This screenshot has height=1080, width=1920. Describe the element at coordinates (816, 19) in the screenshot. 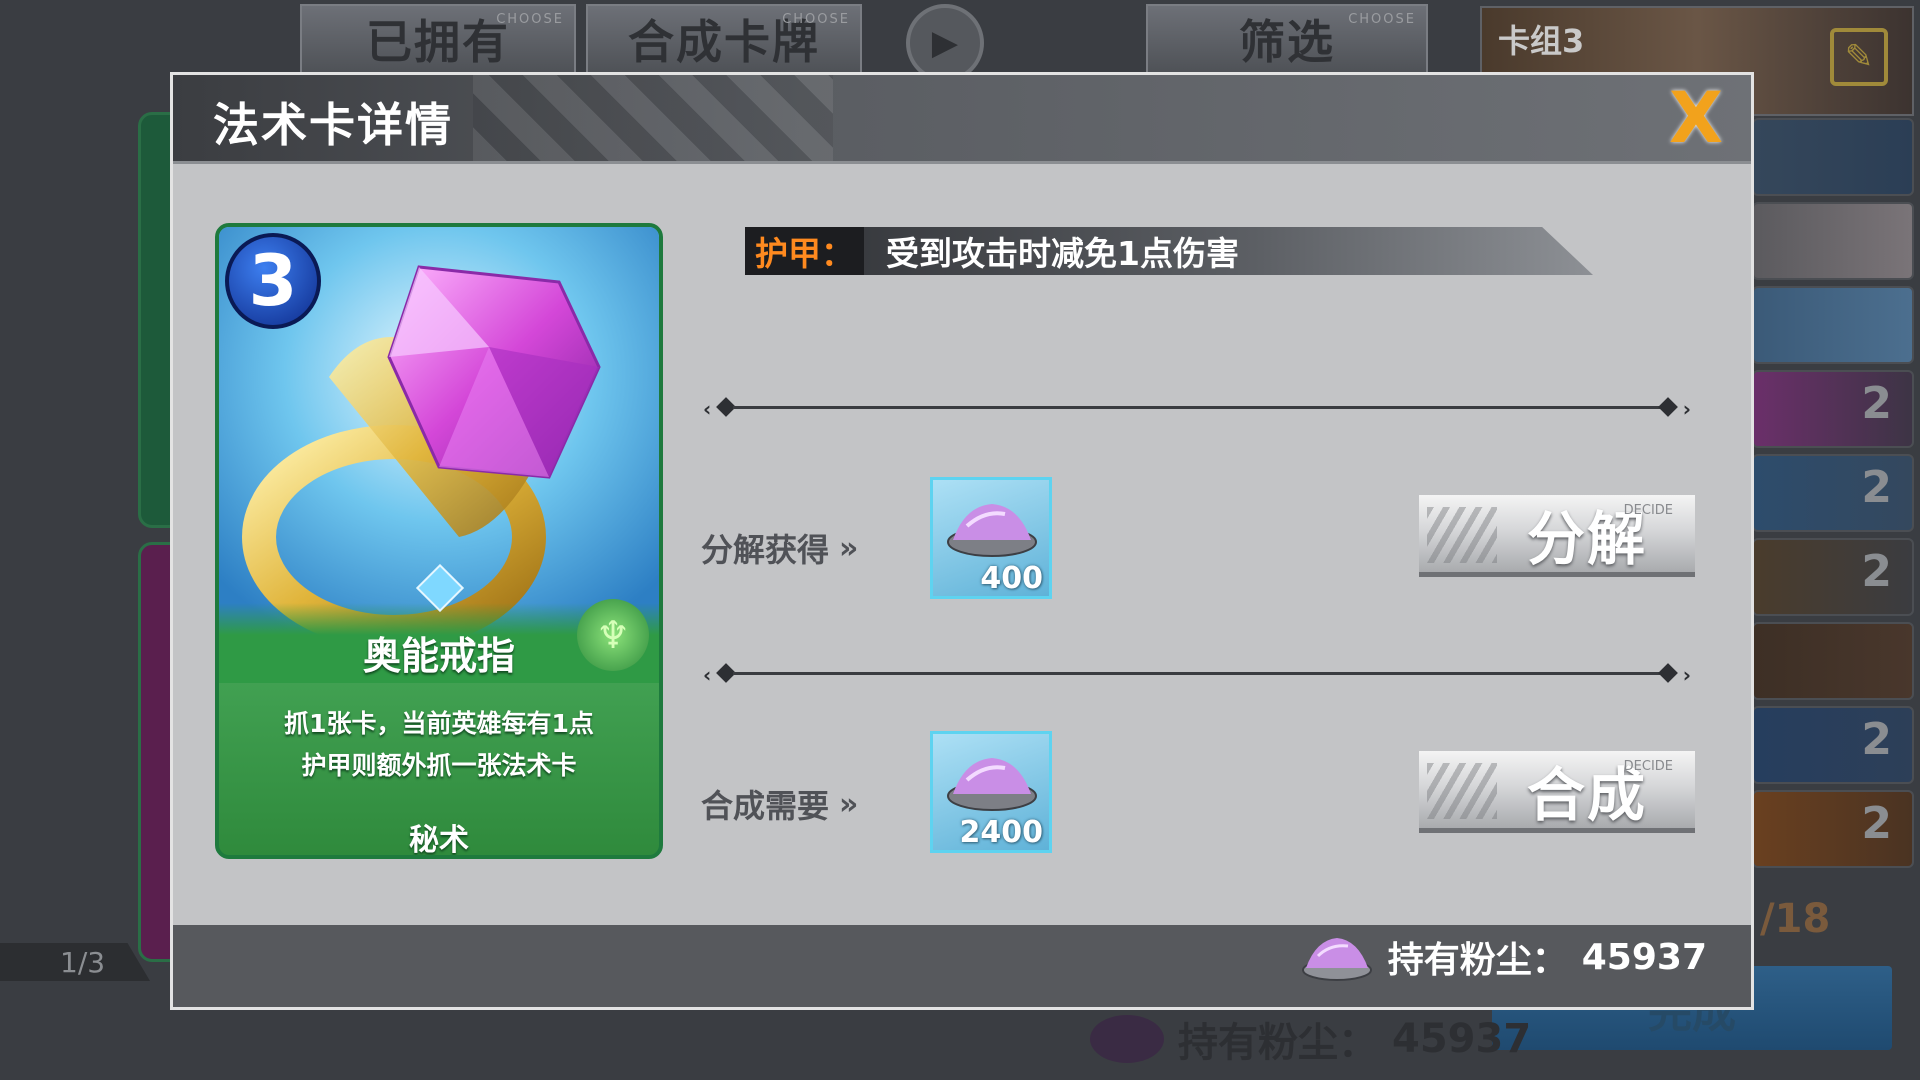

I see `tab-craft-cards-tag: CHOOSE` at that location.